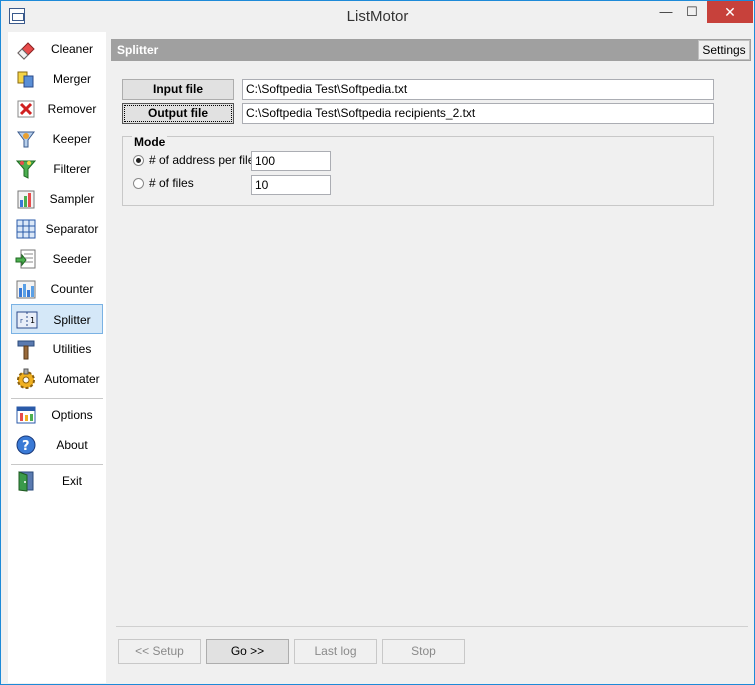  I want to click on filter-icon, so click(26, 169).